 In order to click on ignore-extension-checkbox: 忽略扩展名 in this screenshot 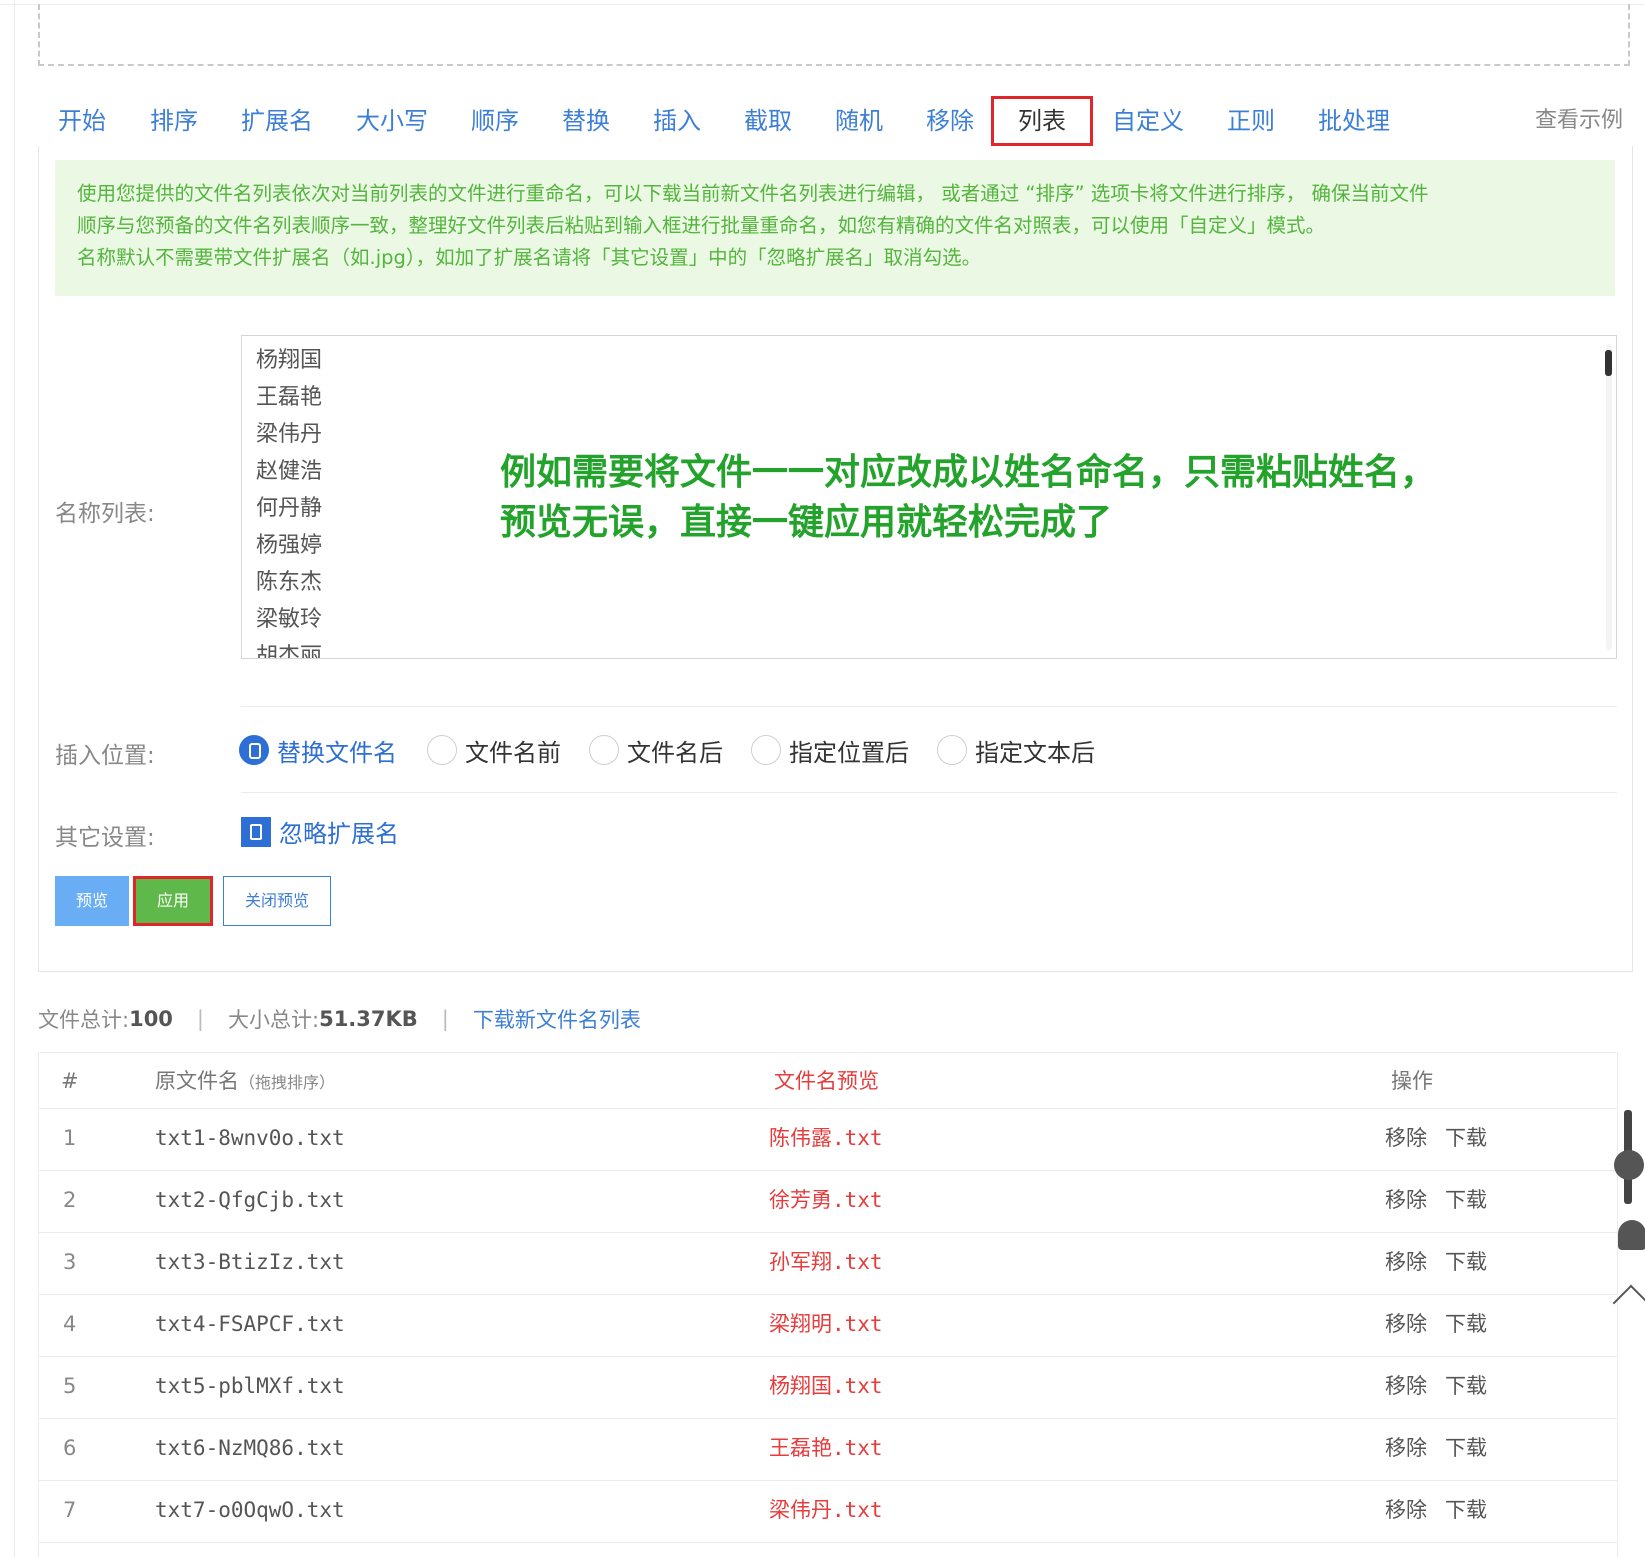, I will do `click(320, 831)`.